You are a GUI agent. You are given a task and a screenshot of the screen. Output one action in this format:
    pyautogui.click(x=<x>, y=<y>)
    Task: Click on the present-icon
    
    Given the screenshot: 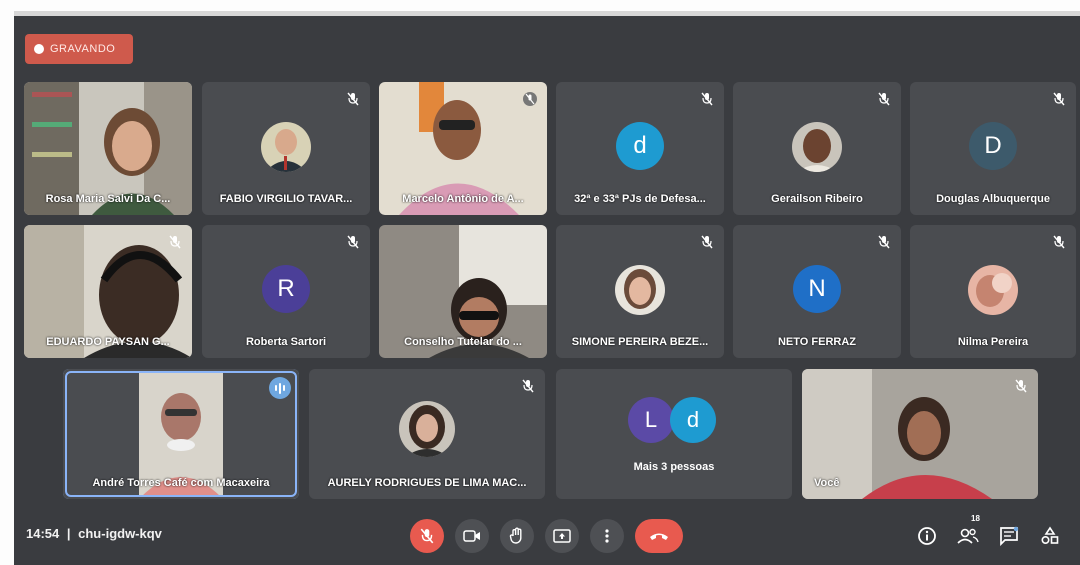 What is the action you would take?
    pyautogui.click(x=562, y=536)
    